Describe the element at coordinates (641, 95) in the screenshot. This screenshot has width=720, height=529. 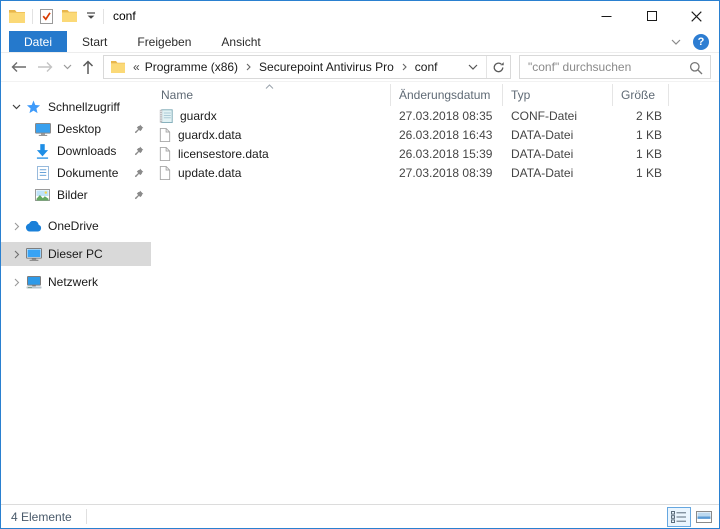
I see `column-header-size: Größe` at that location.